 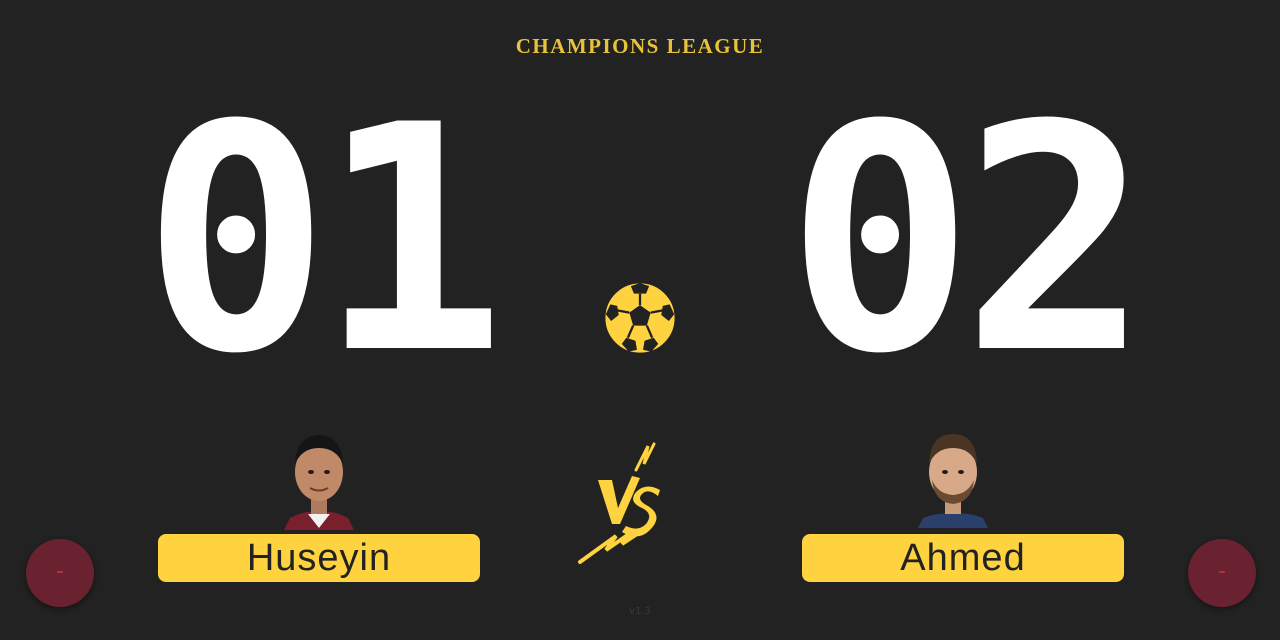 I want to click on away-player-avatar, so click(x=953, y=481).